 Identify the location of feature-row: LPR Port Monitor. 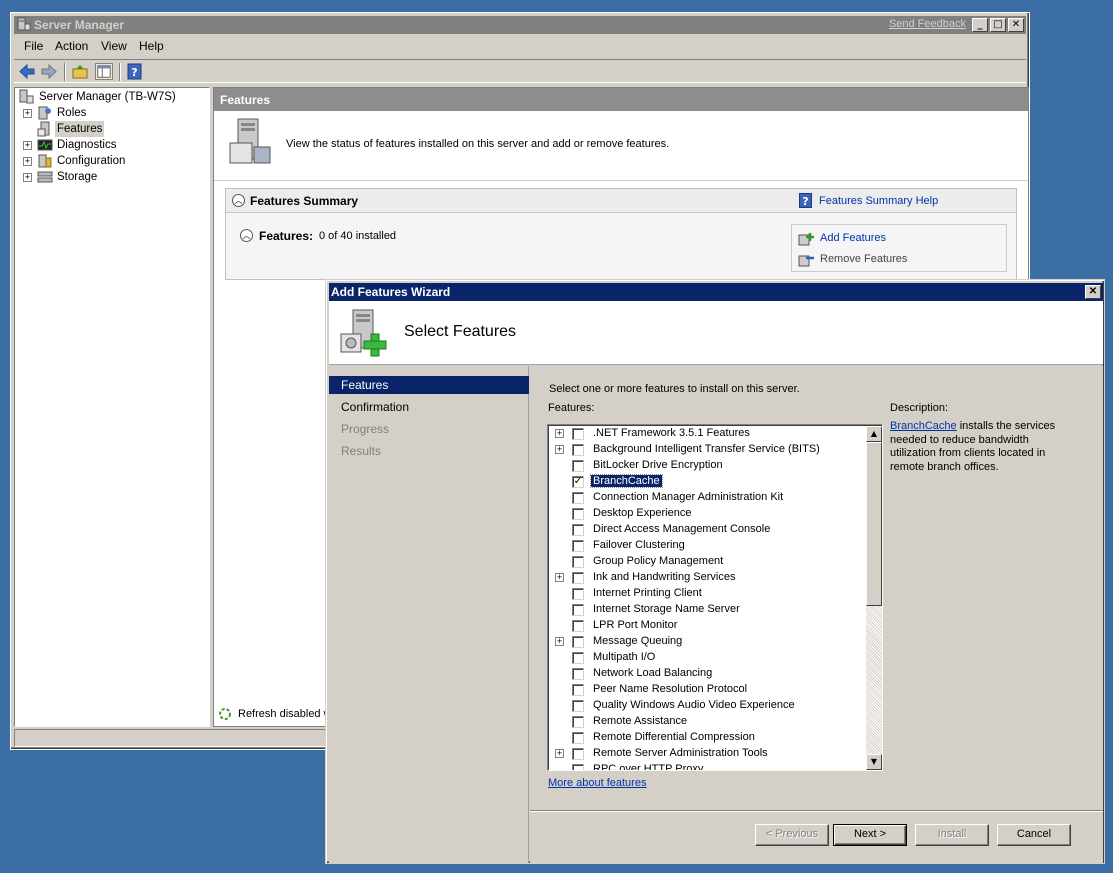
(707, 626).